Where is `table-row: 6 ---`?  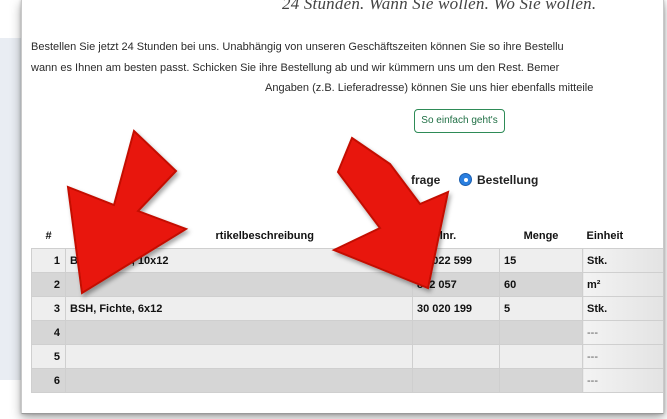 table-row: 6 --- is located at coordinates (347, 380).